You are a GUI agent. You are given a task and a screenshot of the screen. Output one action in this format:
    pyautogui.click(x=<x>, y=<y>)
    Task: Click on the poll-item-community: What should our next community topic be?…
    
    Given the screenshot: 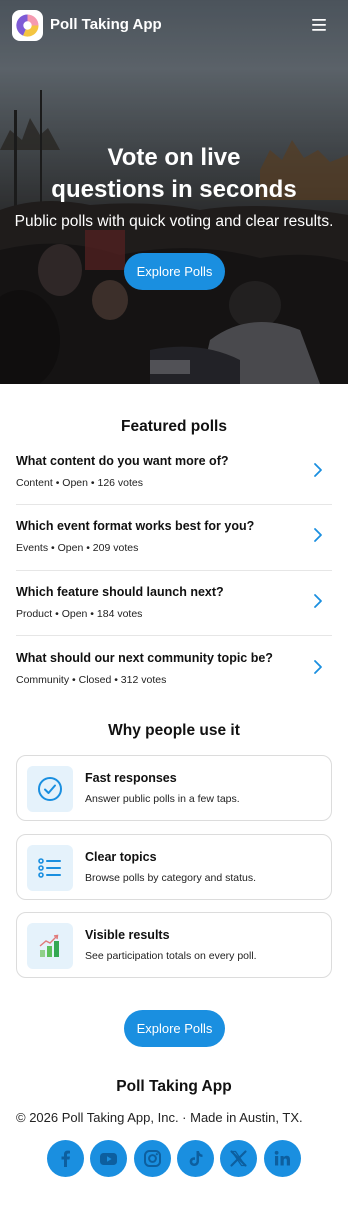 What is the action you would take?
    pyautogui.click(x=174, y=683)
    